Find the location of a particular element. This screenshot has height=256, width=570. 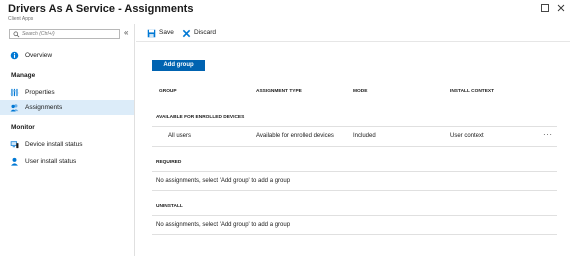

sidebar-item-properties: Properties is located at coordinates (67, 92).